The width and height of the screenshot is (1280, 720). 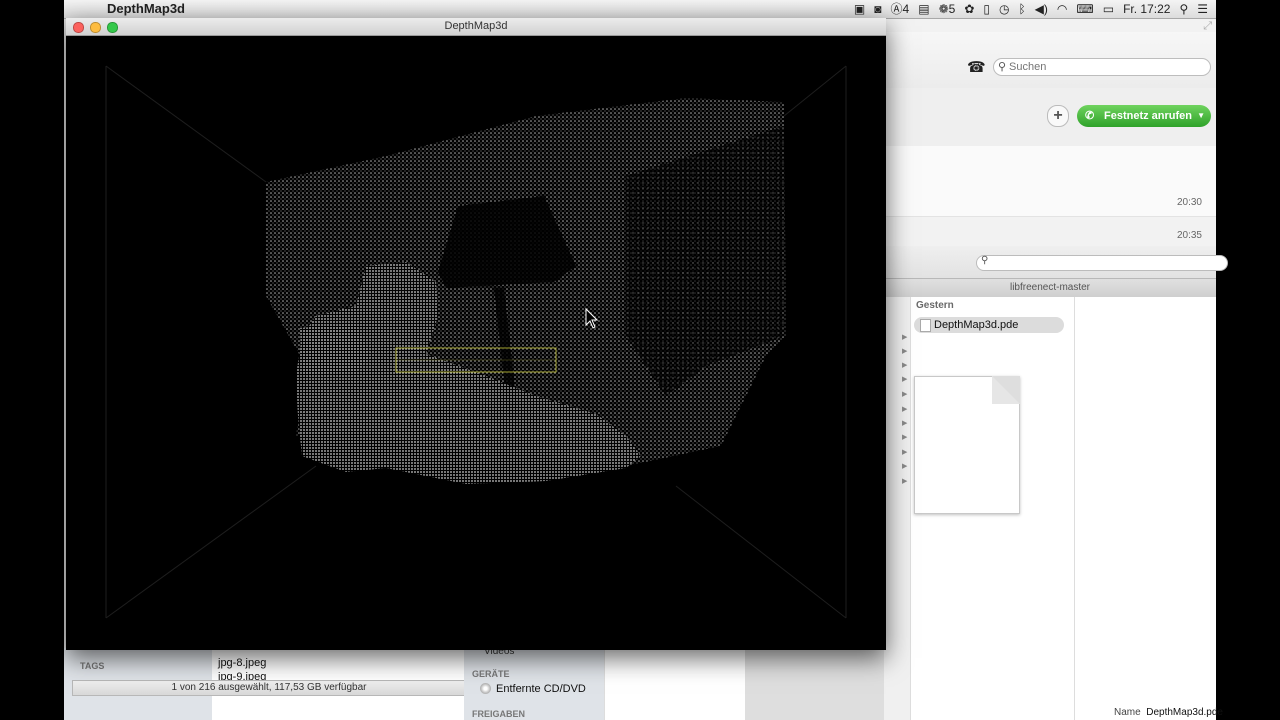 I want to click on file-name: DepthMap3d.pde, so click(x=976, y=325).